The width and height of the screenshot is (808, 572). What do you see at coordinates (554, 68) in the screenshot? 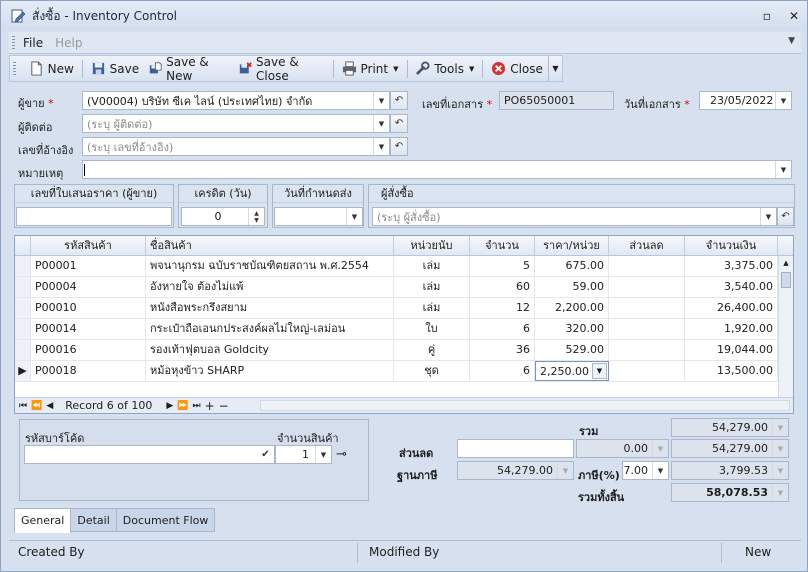
I see `toolbar-options-icon: ▼` at bounding box center [554, 68].